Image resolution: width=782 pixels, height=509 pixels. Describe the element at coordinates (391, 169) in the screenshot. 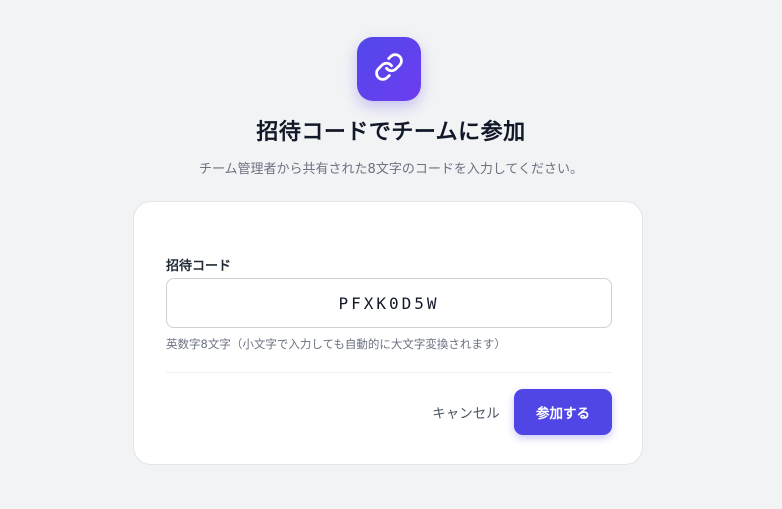

I see `page-subtitle: チーム管理者から共有された8文字のコードを入力してください。` at that location.